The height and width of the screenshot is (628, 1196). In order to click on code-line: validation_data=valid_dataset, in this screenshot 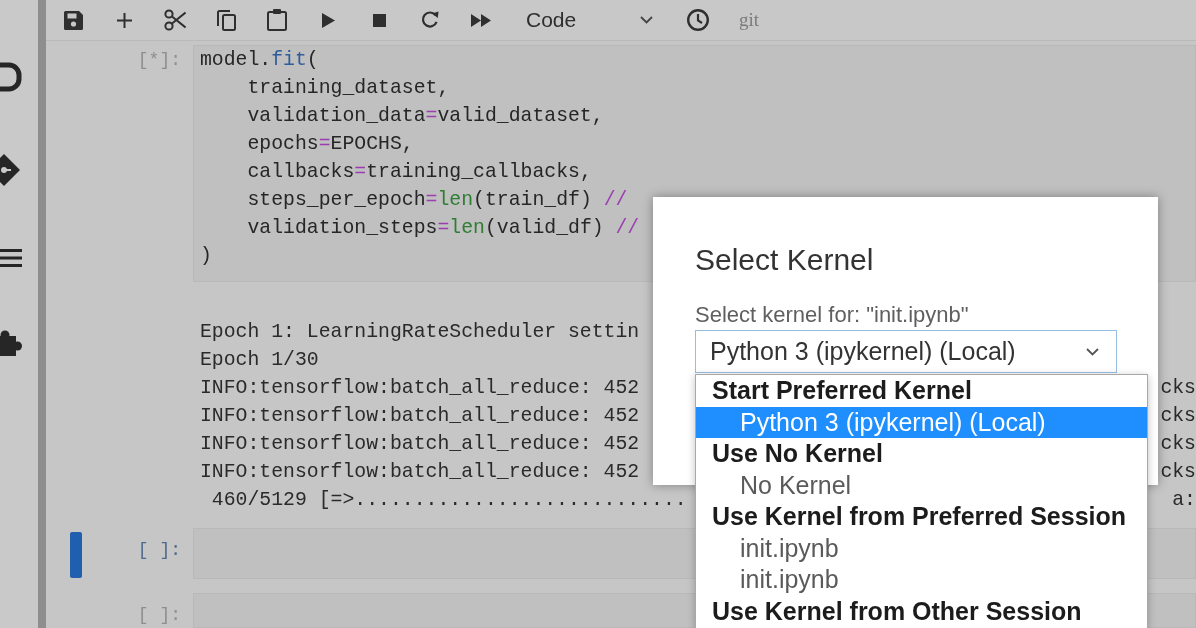, I will do `click(425, 116)`.